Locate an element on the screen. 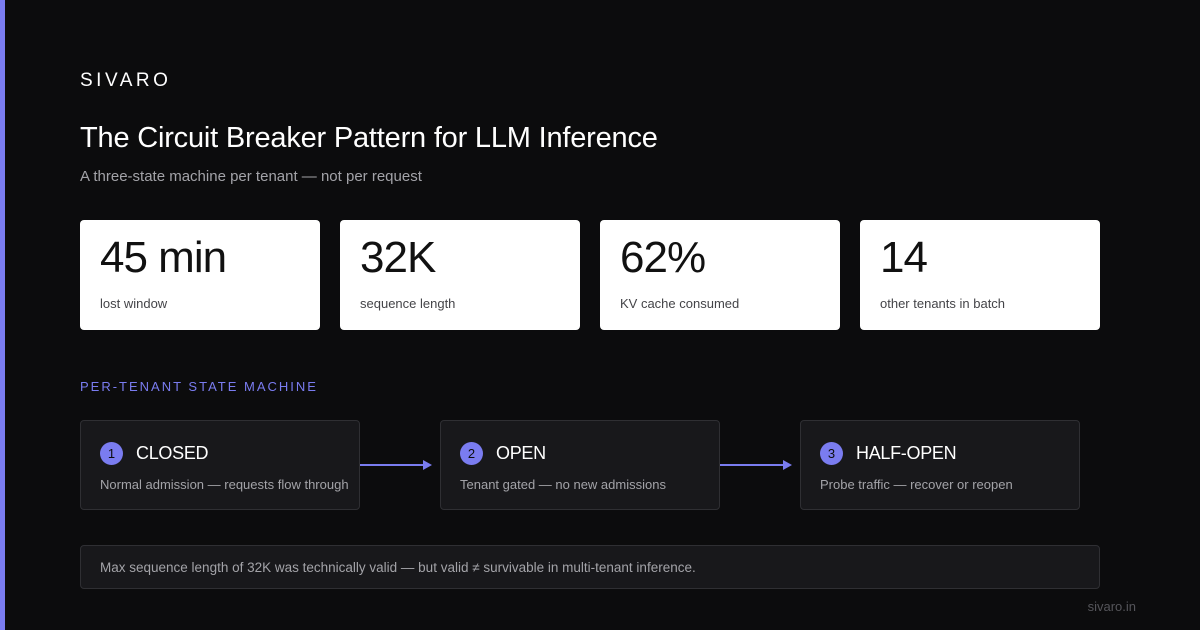 The image size is (1200, 630). state-header: 2 OPEN is located at coordinates (580, 453).